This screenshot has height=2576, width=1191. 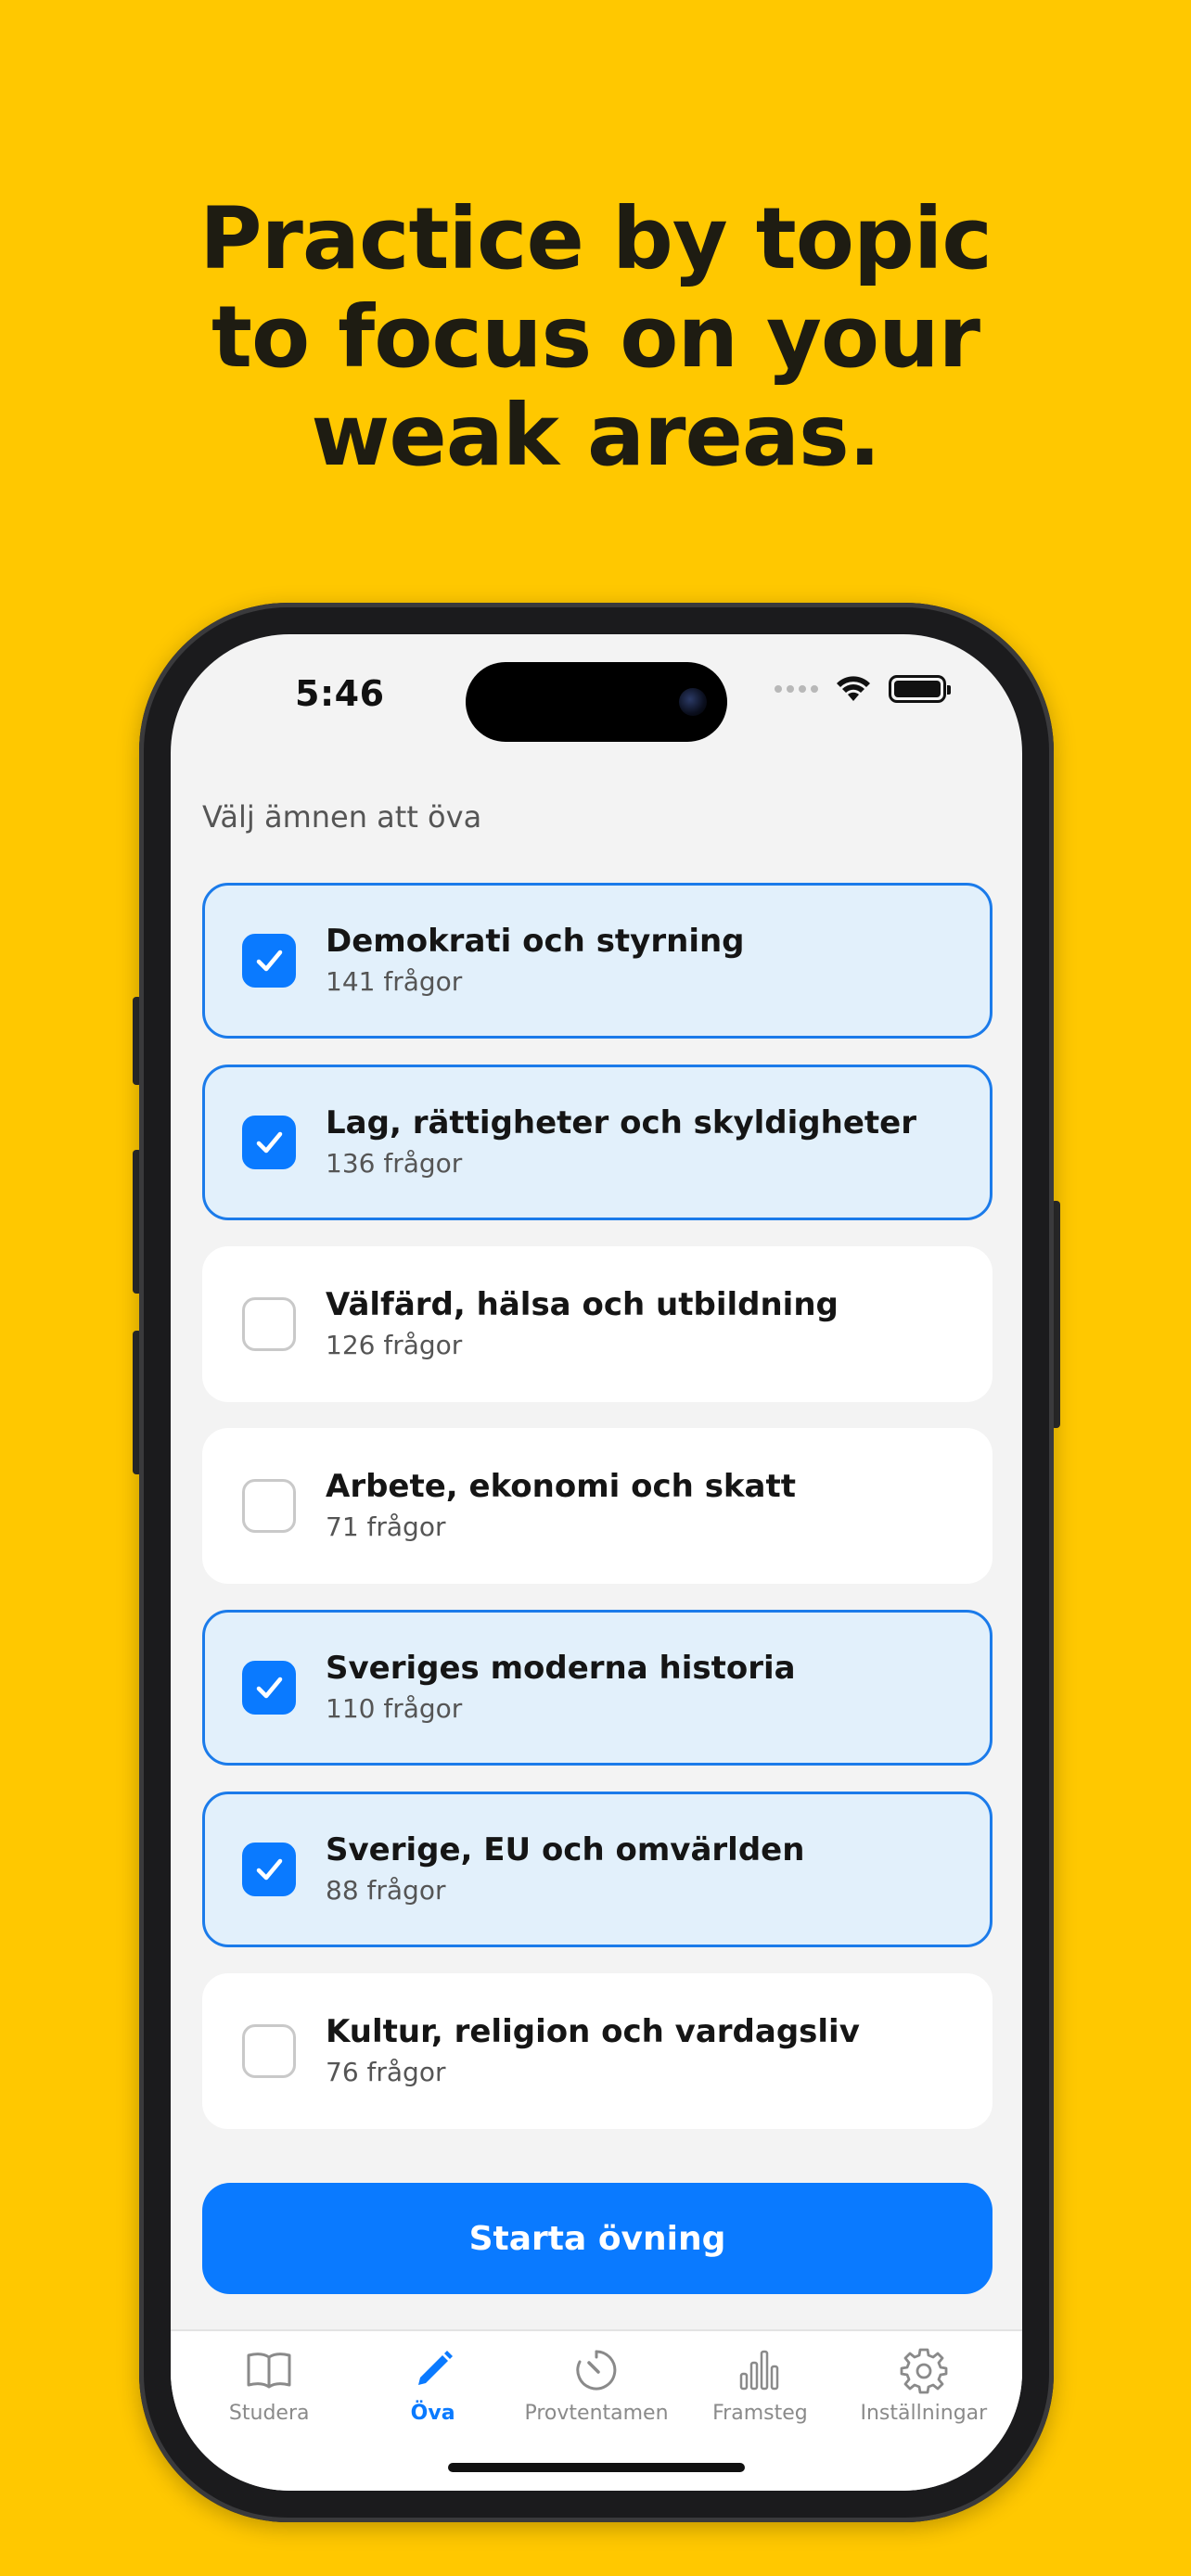 I want to click on topic-title: Sverige, EU och omvärlden, so click(x=565, y=1849).